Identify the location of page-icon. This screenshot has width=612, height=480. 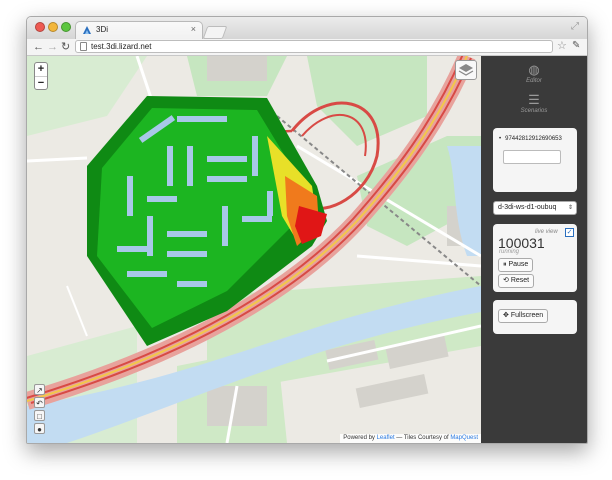
(83, 46).